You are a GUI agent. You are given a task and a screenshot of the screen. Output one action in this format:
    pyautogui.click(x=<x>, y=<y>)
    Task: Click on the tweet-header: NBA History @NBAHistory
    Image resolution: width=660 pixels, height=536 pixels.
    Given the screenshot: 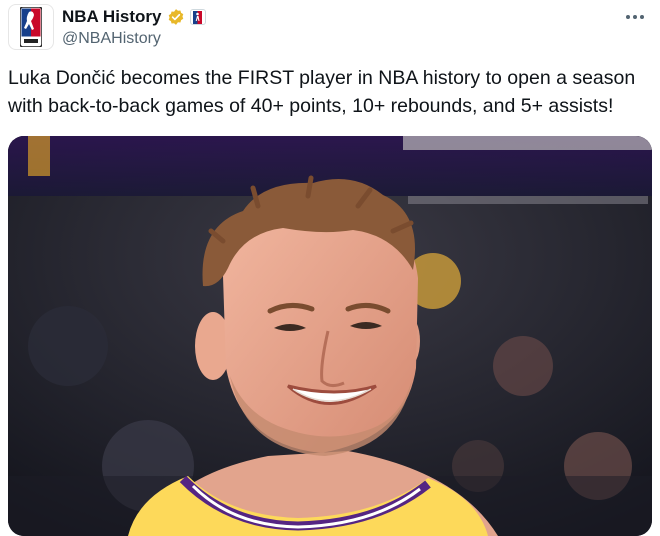 What is the action you would take?
    pyautogui.click(x=333, y=27)
    